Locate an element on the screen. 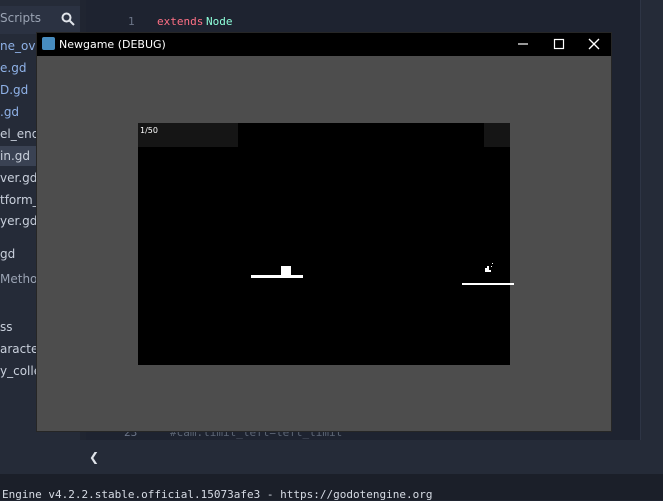 The height and width of the screenshot is (501, 663). minimize-icon is located at coordinates (523, 44).